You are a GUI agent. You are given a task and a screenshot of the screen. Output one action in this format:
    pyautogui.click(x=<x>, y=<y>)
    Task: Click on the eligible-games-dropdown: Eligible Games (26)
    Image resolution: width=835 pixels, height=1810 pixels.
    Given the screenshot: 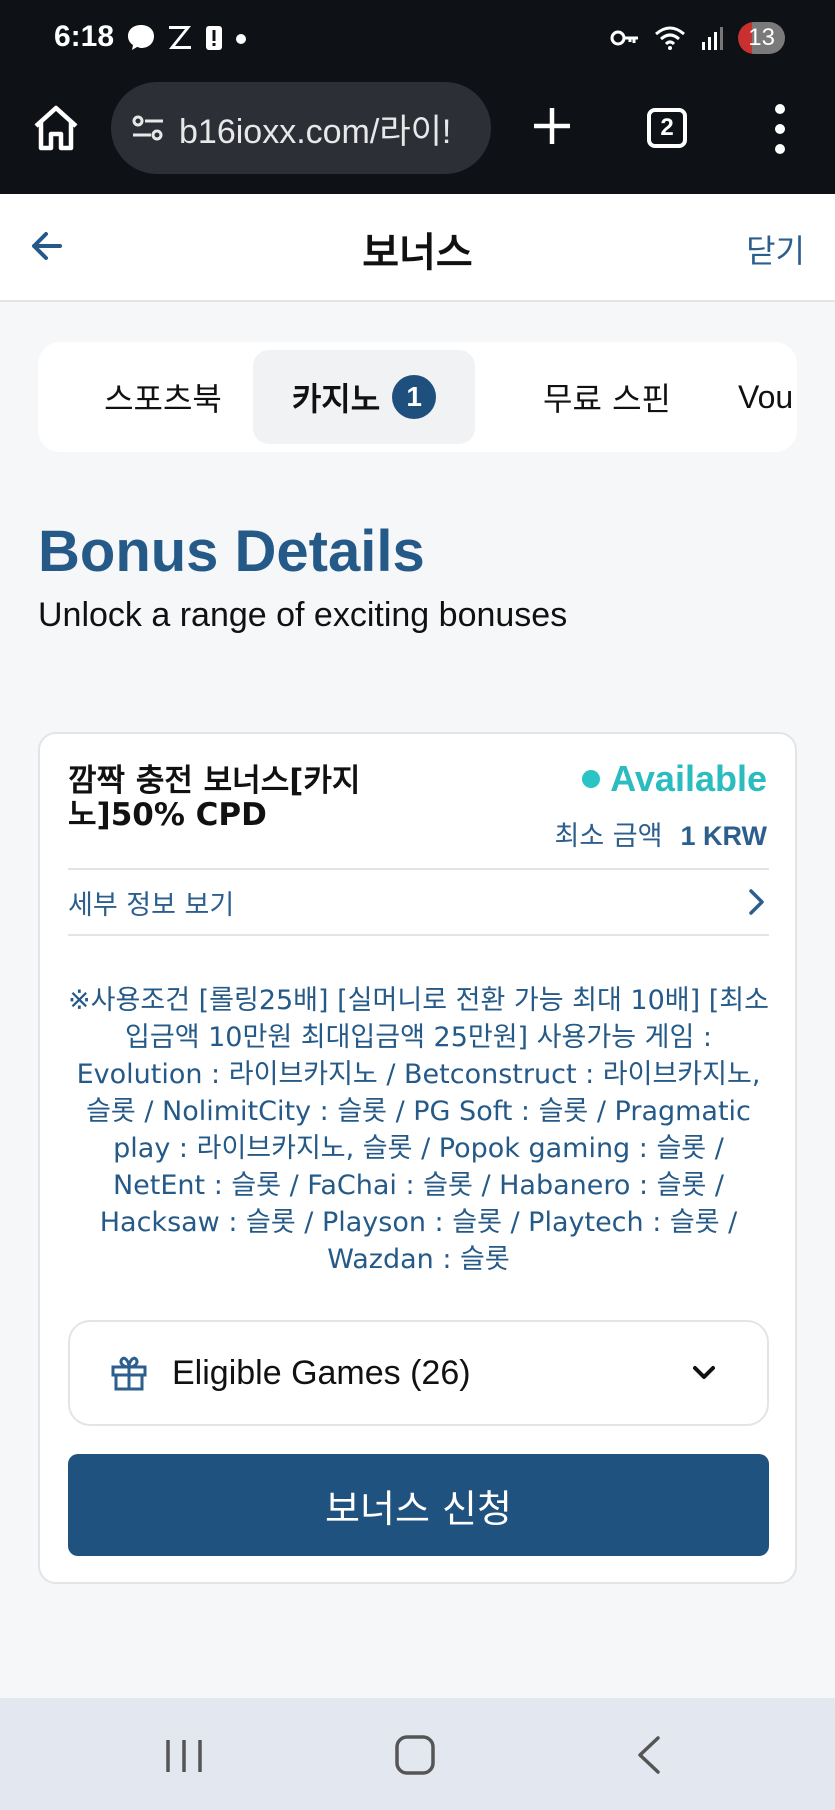 What is the action you would take?
    pyautogui.click(x=418, y=1373)
    